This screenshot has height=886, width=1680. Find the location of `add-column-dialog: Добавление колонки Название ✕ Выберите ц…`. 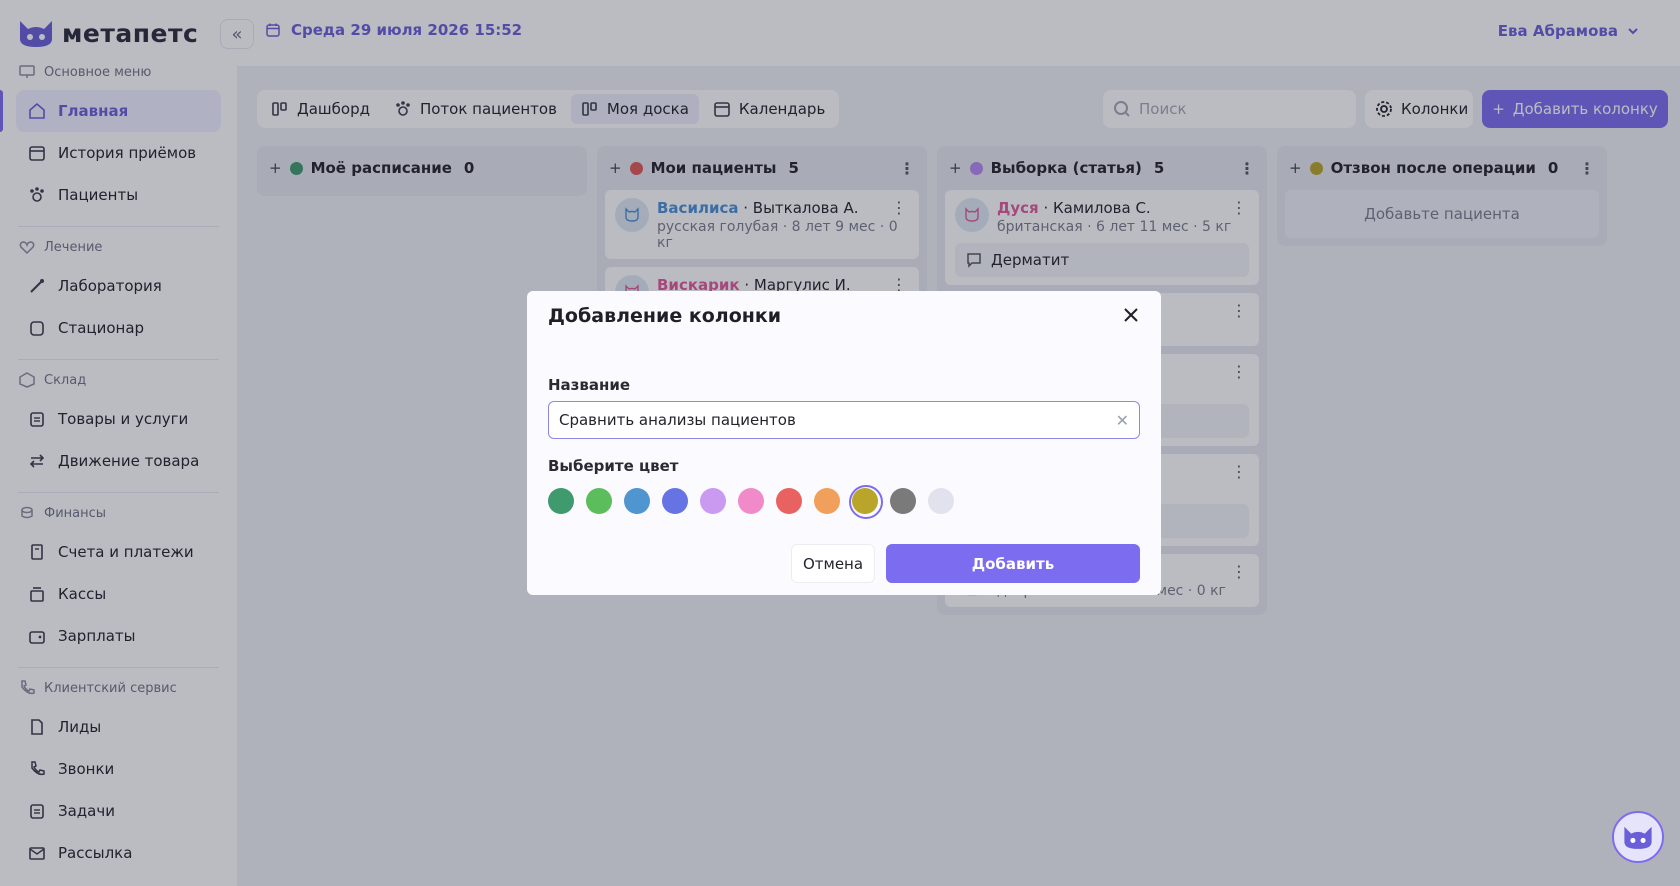

add-column-dialog: Добавление колонки Название ✕ Выберите ц… is located at coordinates (844, 443).